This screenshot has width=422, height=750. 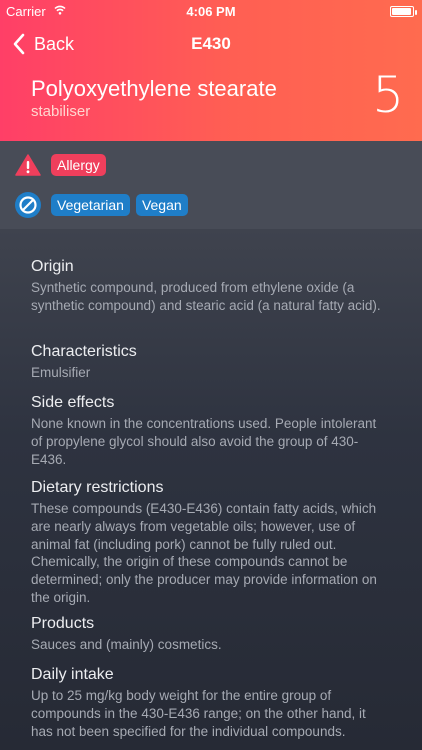 What do you see at coordinates (161, 205) in the screenshot?
I see `diet-tag-vegan: Vegan` at bounding box center [161, 205].